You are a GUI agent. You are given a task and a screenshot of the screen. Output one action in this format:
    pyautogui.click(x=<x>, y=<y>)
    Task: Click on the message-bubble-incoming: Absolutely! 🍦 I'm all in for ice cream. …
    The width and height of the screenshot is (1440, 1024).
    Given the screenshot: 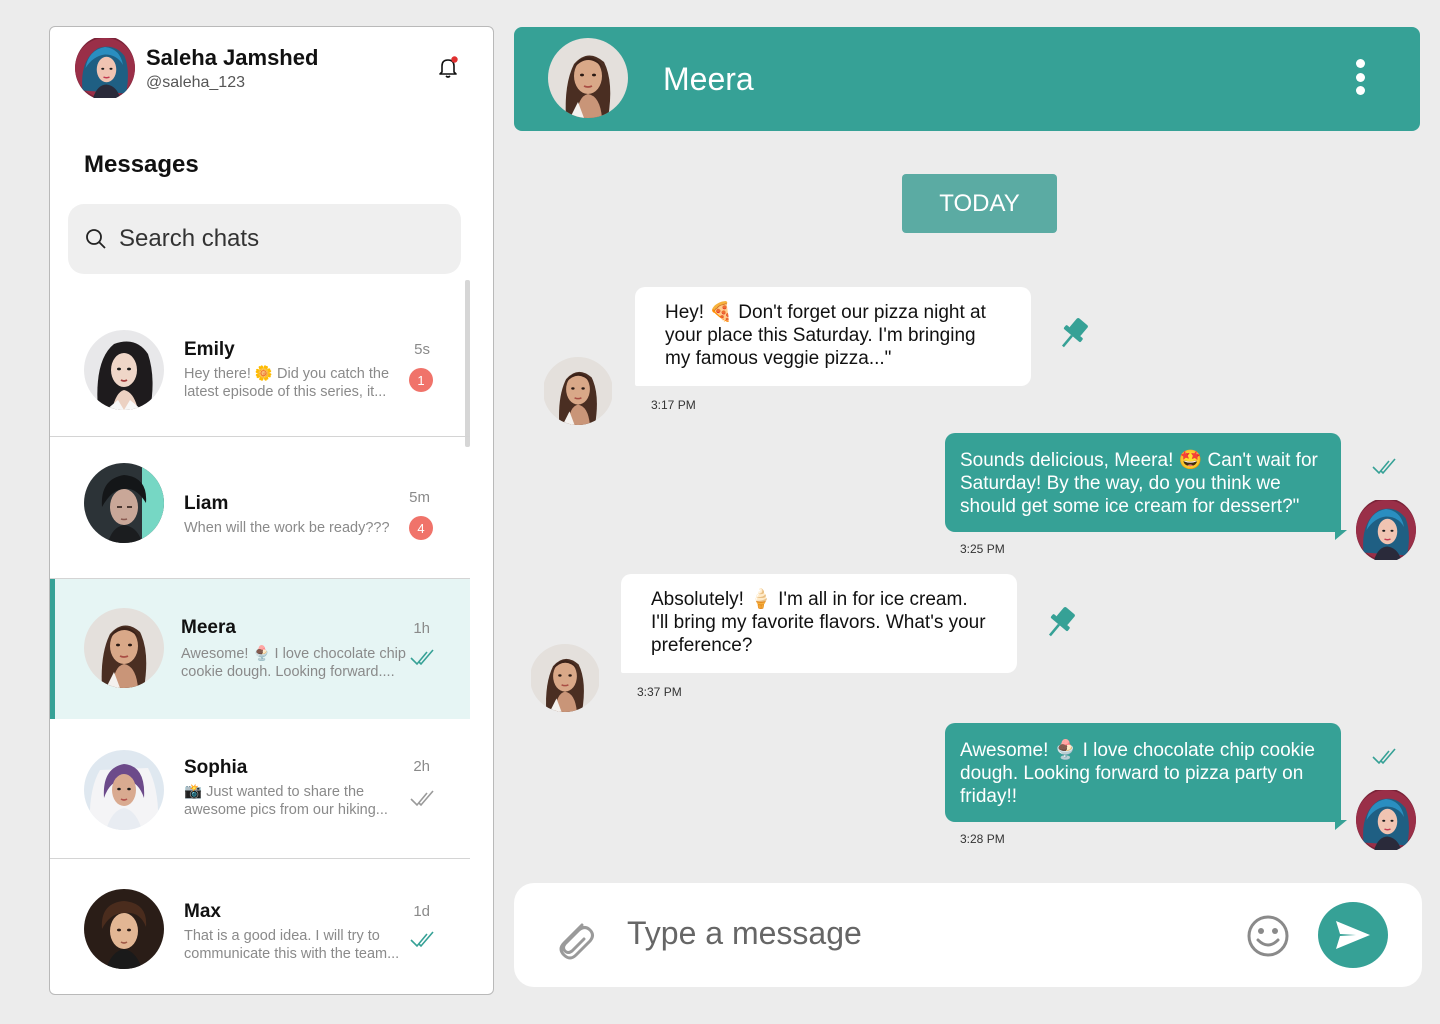 What is the action you would take?
    pyautogui.click(x=819, y=623)
    